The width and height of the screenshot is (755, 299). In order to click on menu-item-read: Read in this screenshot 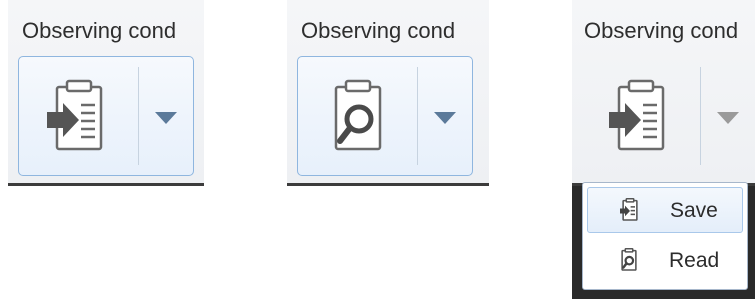, I will do `click(665, 261)`.